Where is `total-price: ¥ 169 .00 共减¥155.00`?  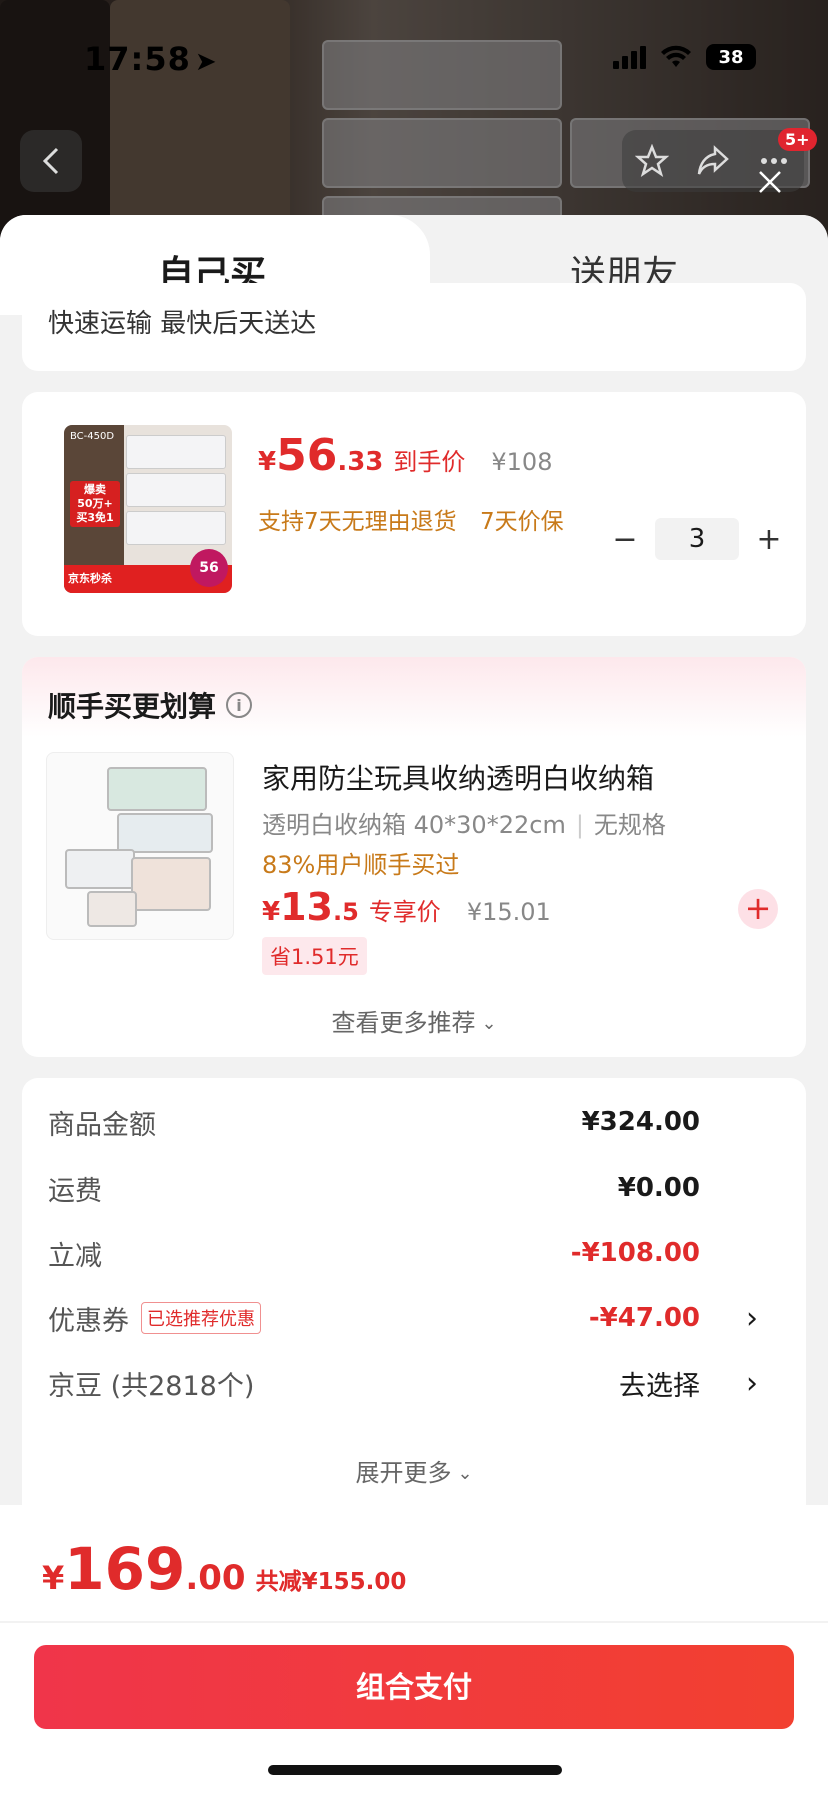 total-price: ¥ 169 .00 共减¥155.00 is located at coordinates (224, 1569).